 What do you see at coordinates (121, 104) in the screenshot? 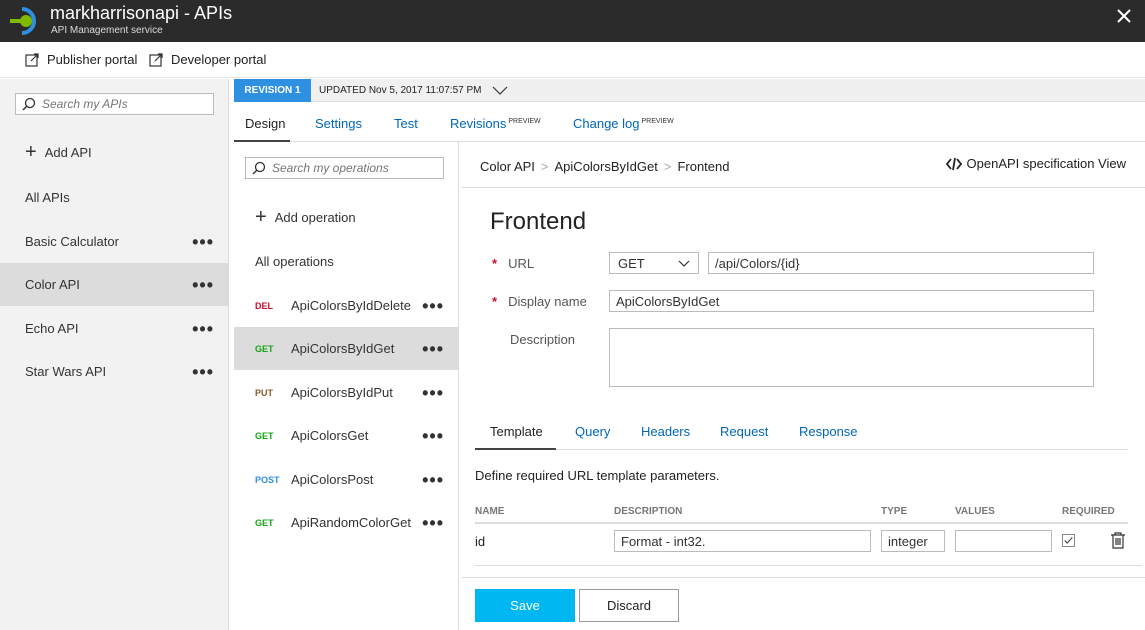
I see `api-search-input` at bounding box center [121, 104].